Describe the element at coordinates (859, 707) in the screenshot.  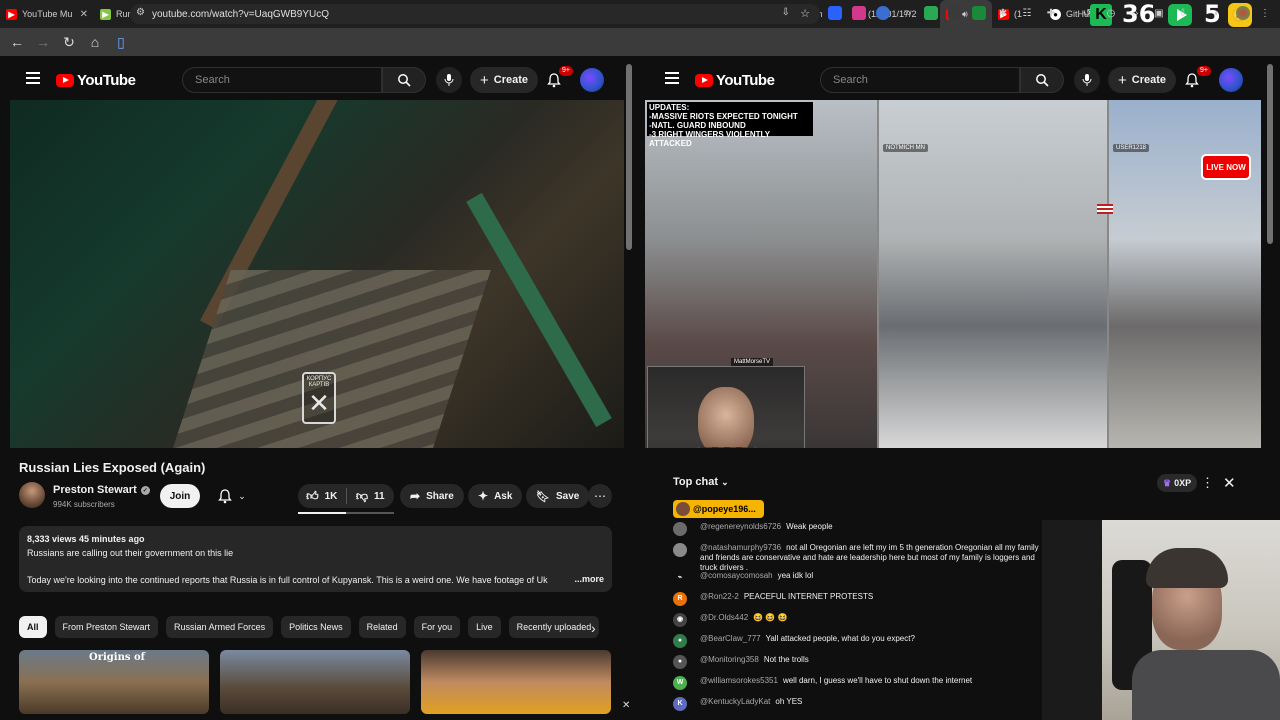
I see `chat-message: K @KentuckyLadyKat oh YES` at that location.